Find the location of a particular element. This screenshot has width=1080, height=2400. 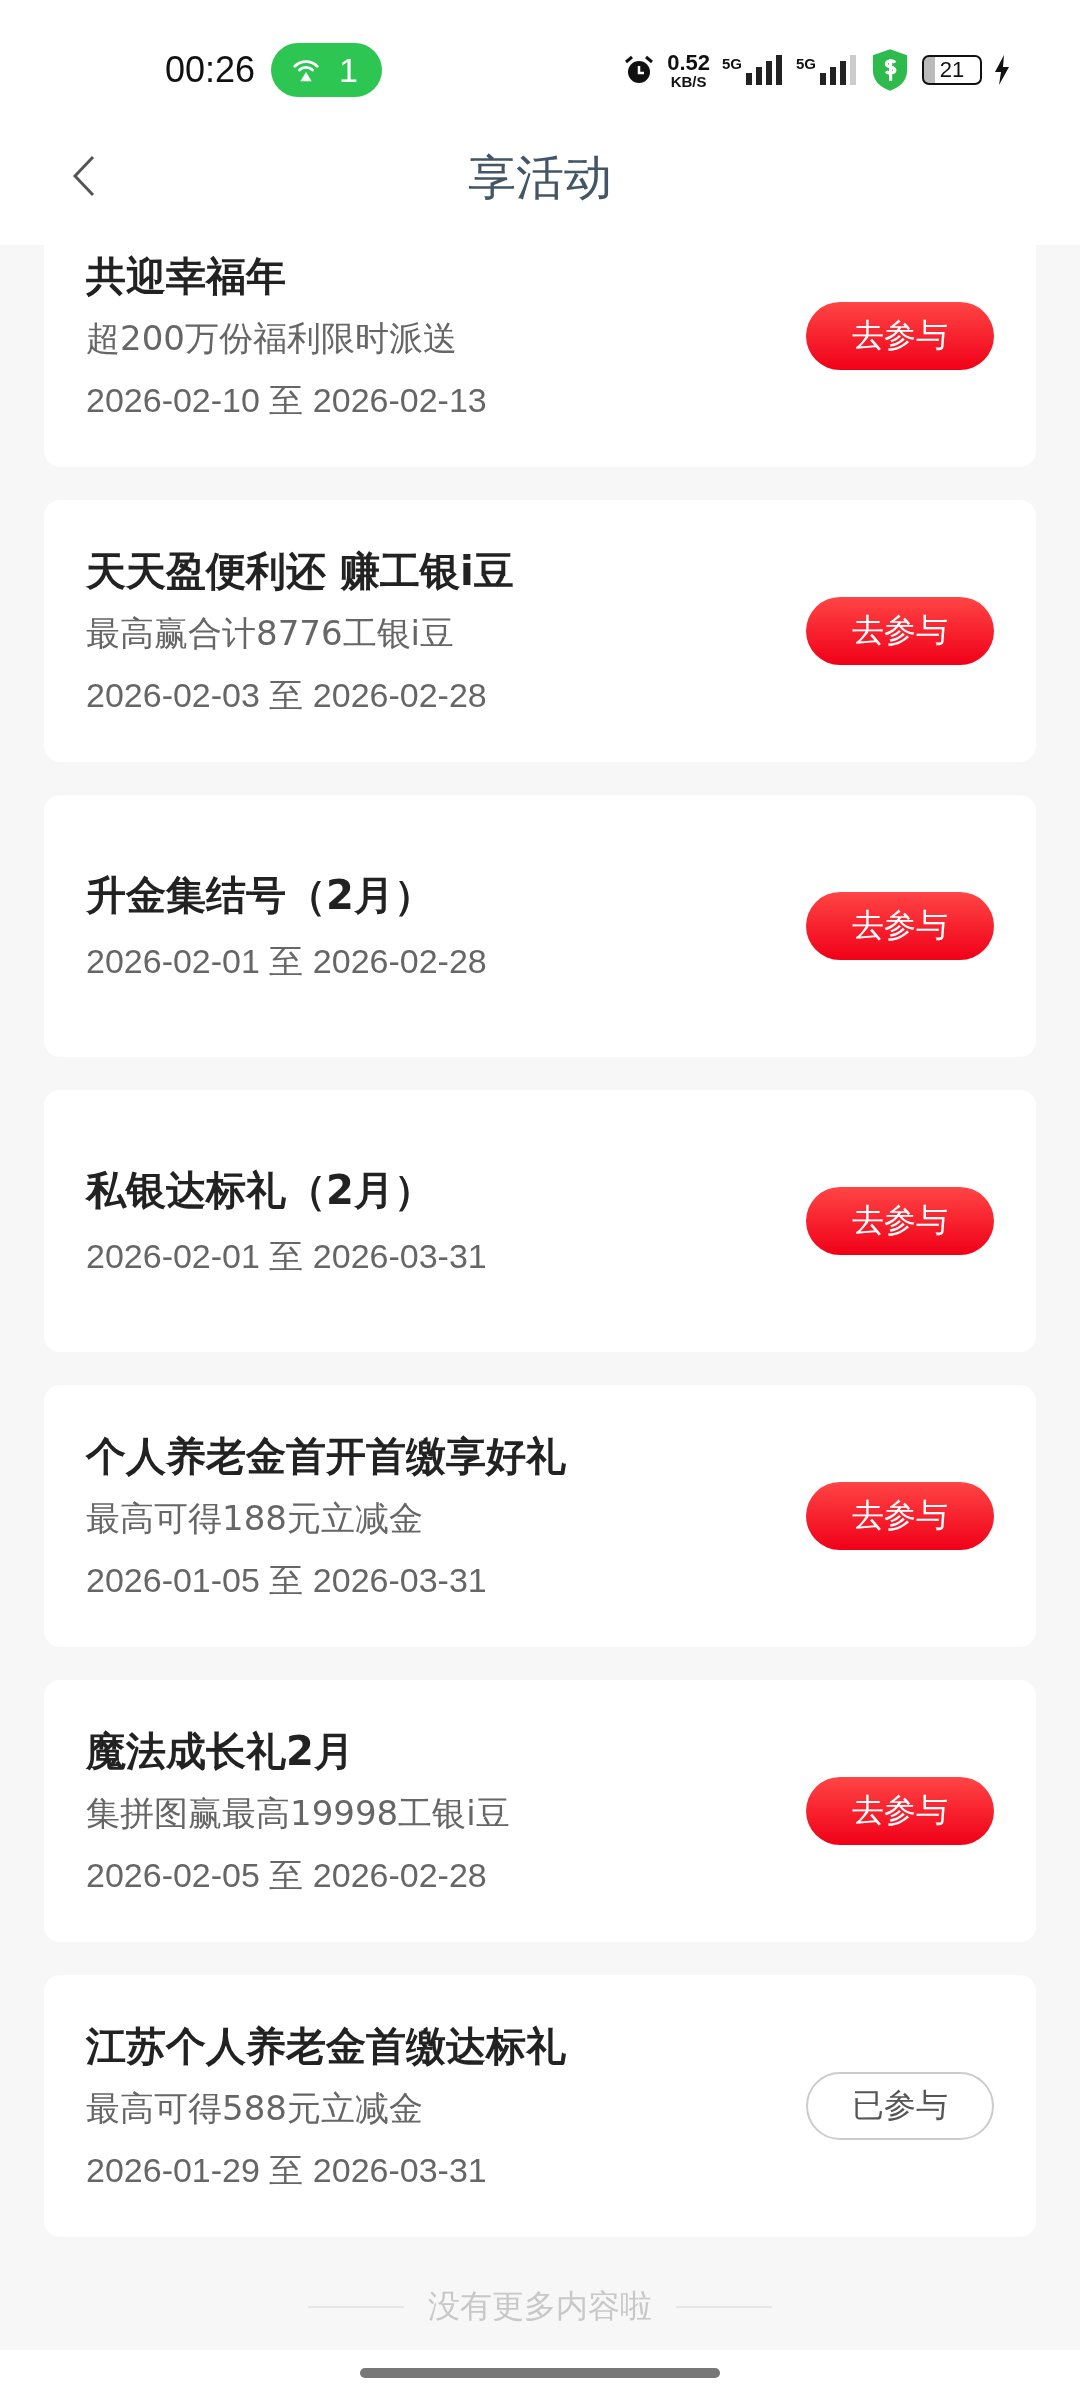

page-title: 享活动 is located at coordinates (540, 177).